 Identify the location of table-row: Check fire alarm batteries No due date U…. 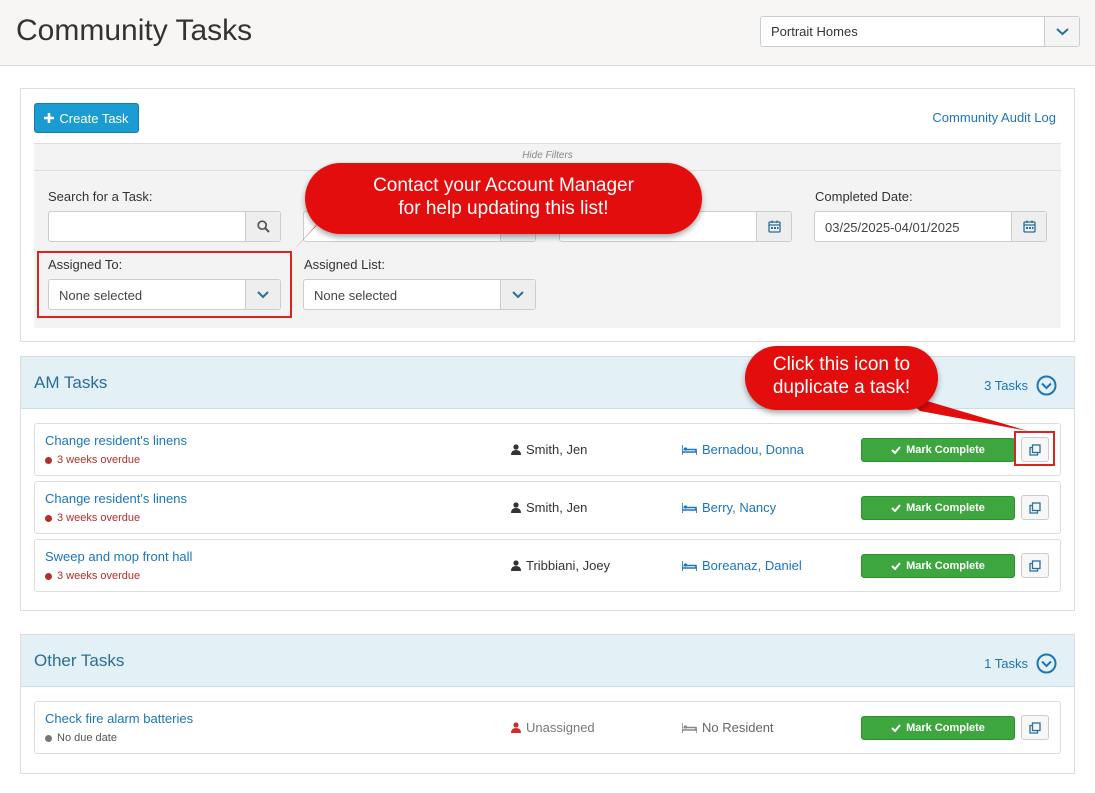
(547, 727).